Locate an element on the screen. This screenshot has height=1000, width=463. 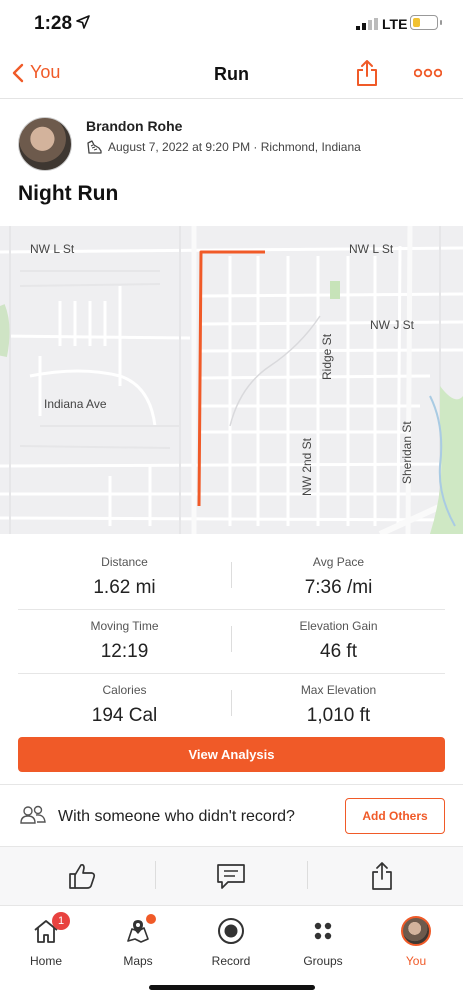
map-label: NW J St is located at coordinates (392, 325).